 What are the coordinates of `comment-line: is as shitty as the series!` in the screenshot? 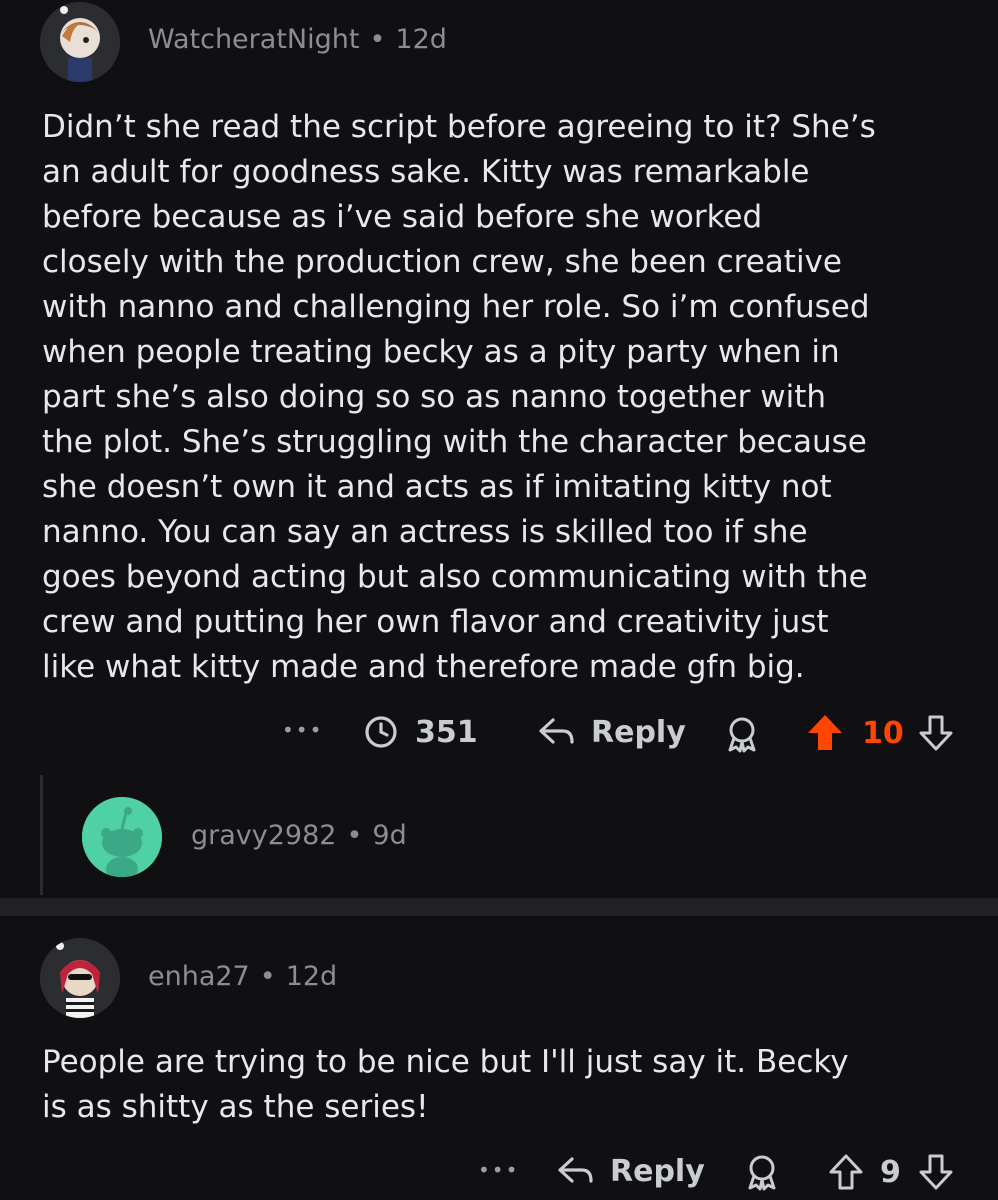 It's located at (235, 1107).